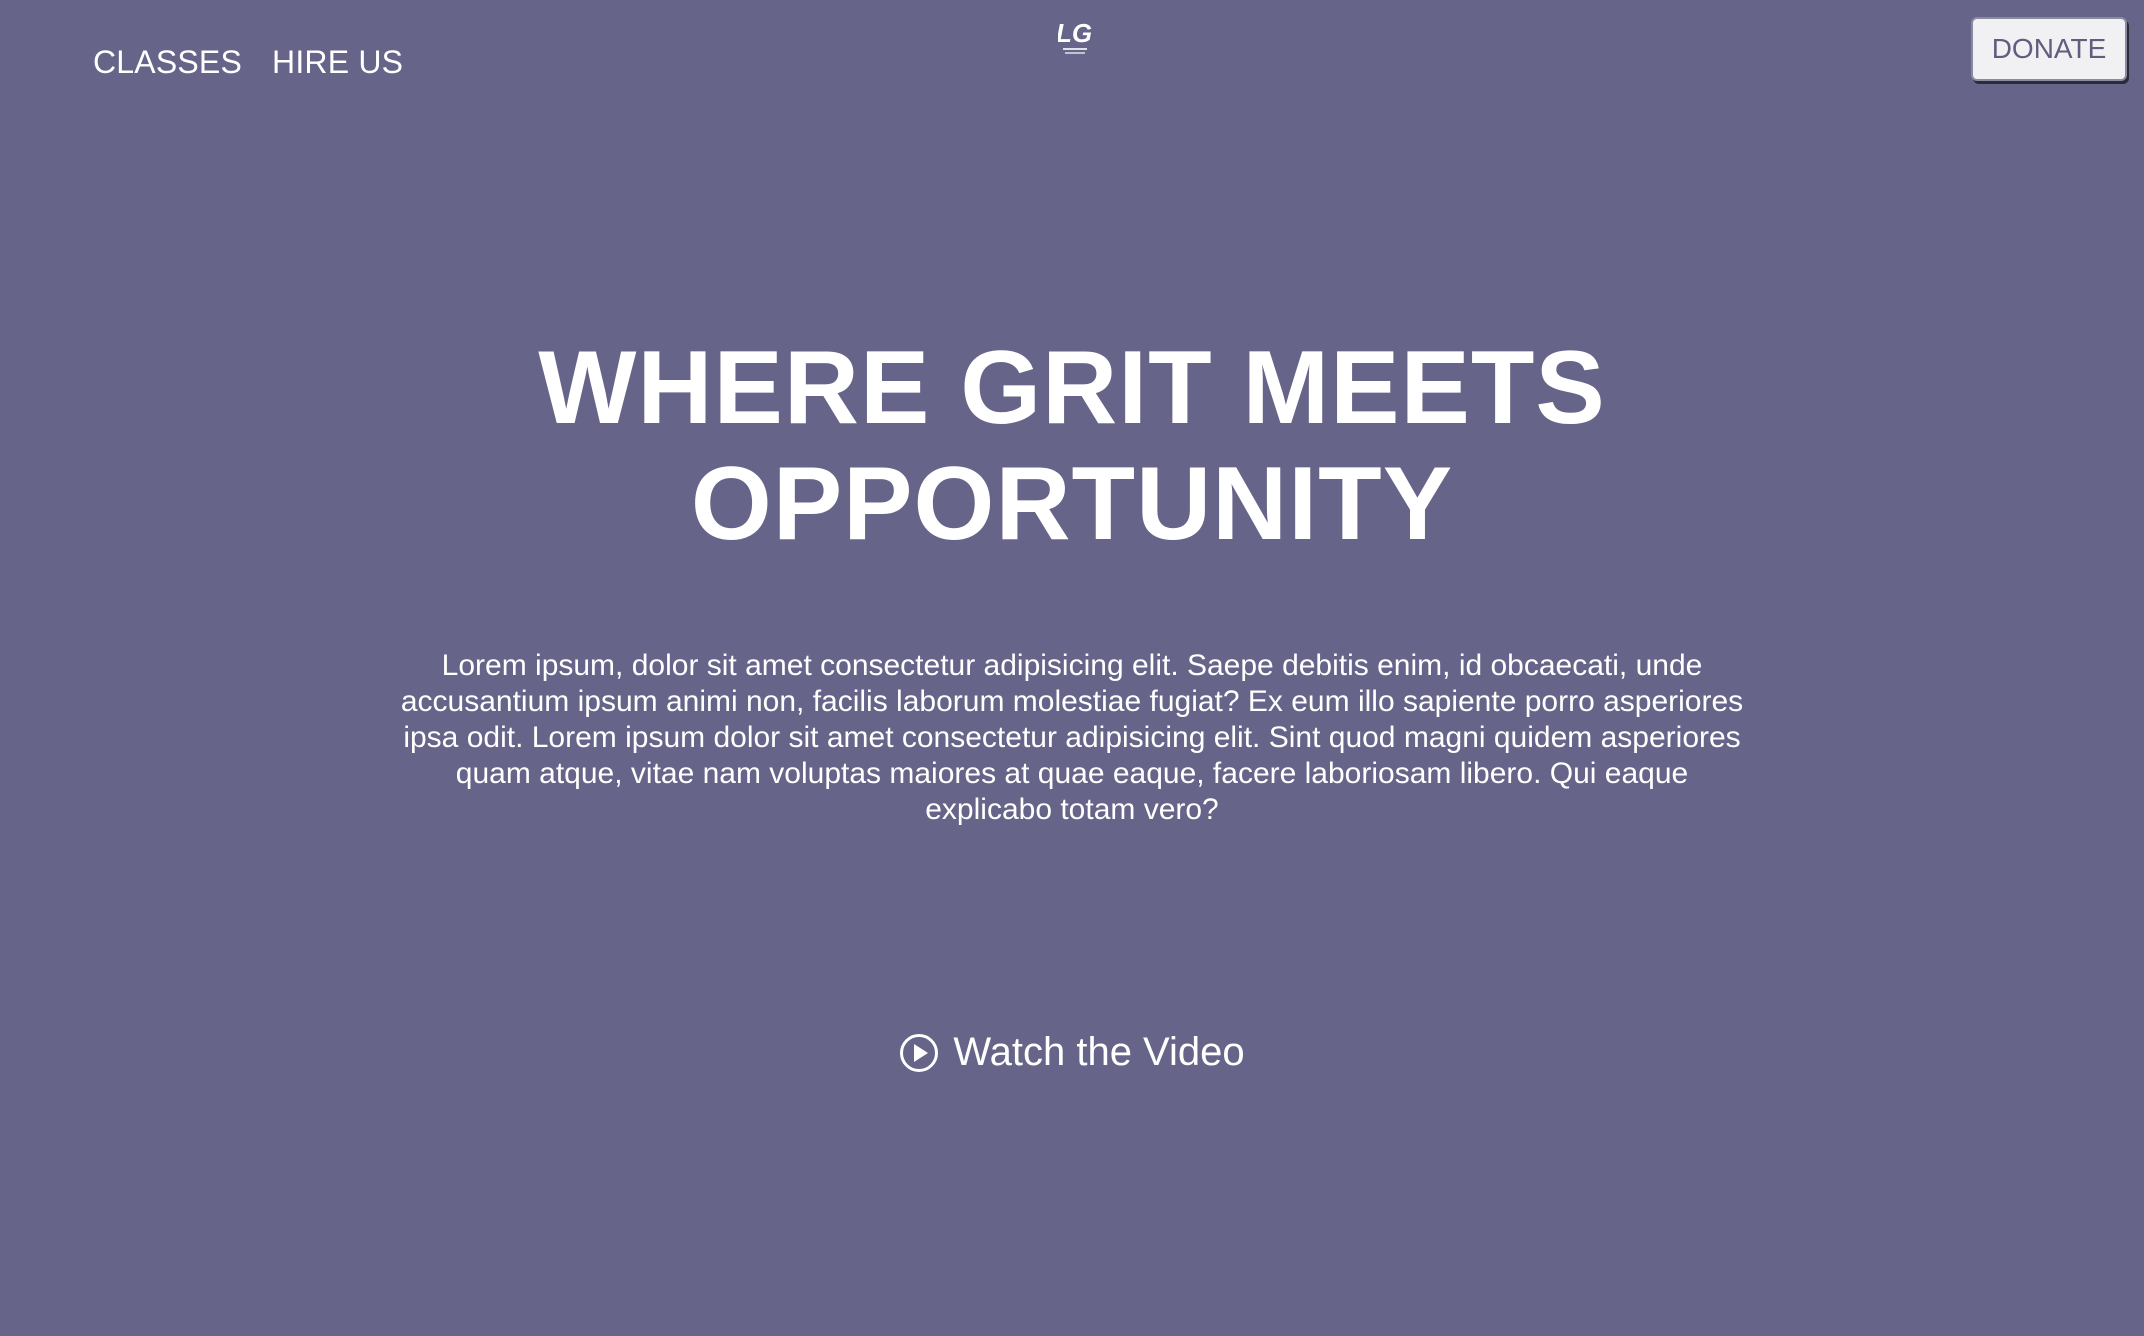 The height and width of the screenshot is (1336, 2144). I want to click on top-nav: CLASSES HIRE US, so click(248, 62).